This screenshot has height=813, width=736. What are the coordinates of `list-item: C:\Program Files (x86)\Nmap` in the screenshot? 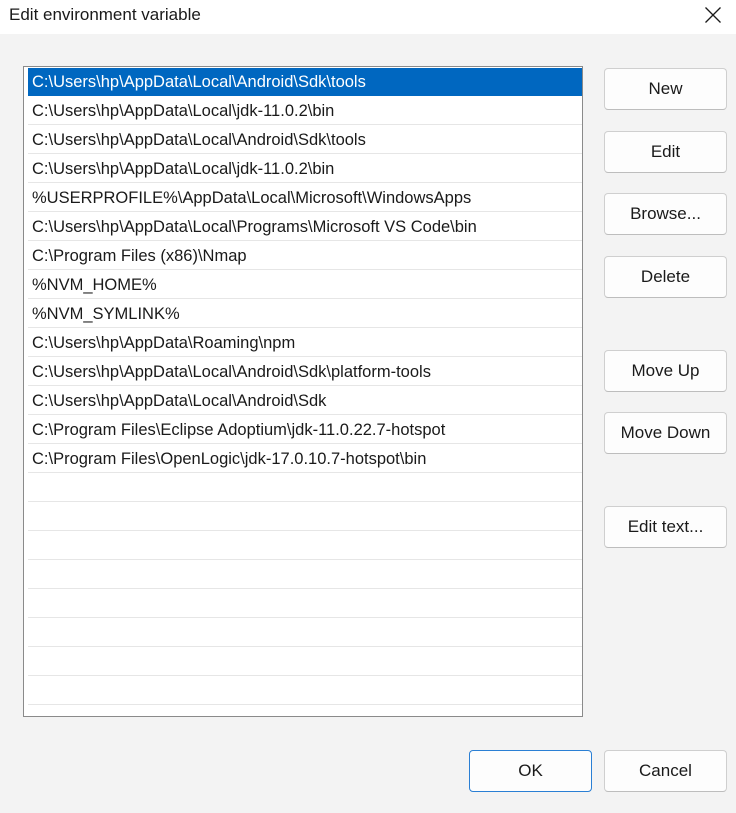 It's located at (305, 256).